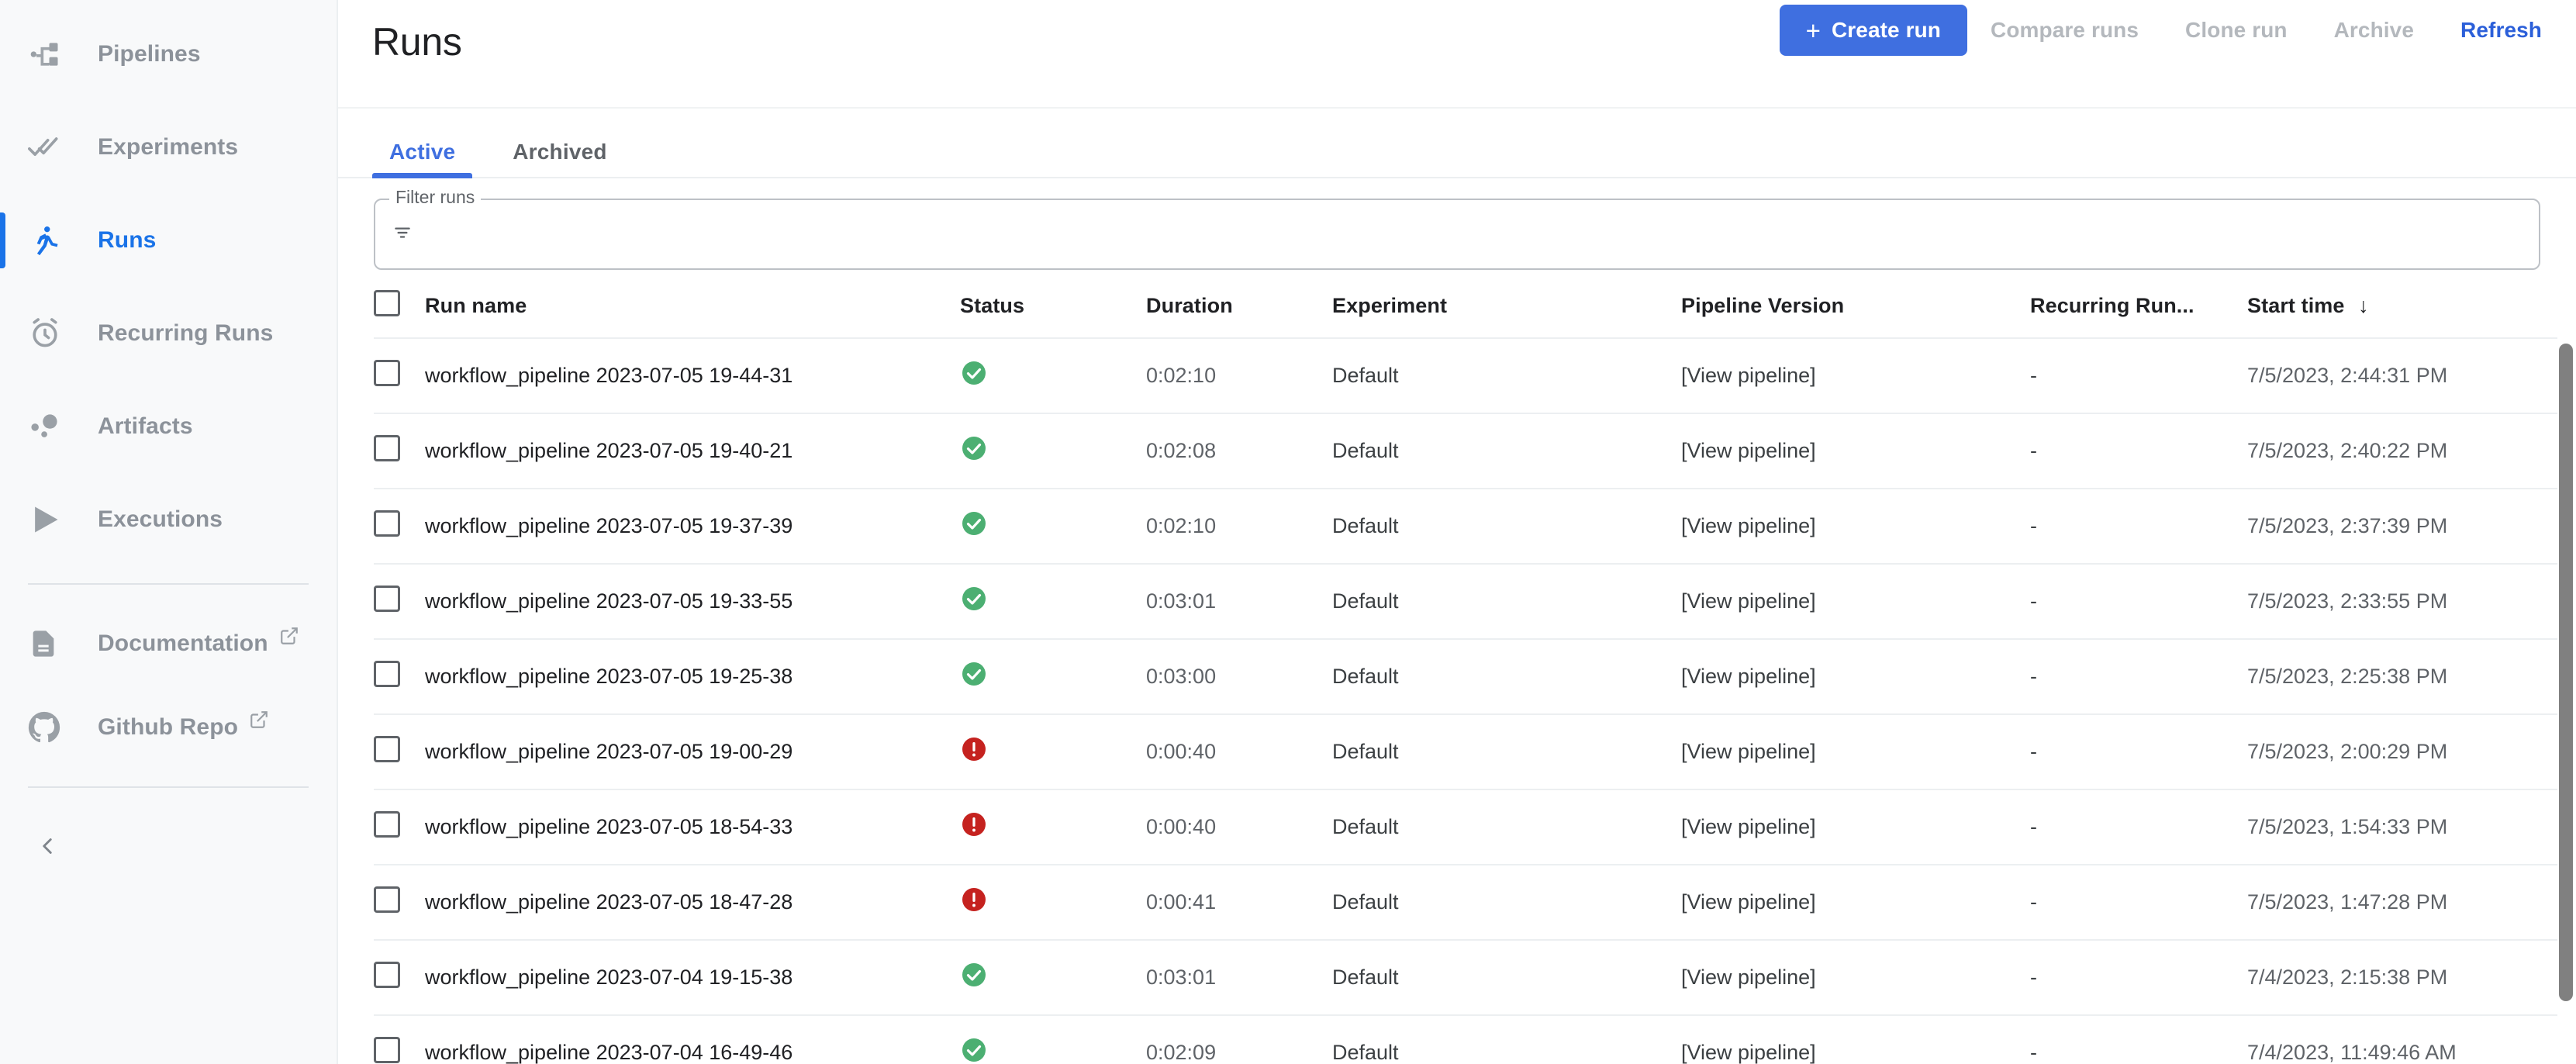  What do you see at coordinates (2402, 304) in the screenshot?
I see `column-header-start-time: Start time ↓` at bounding box center [2402, 304].